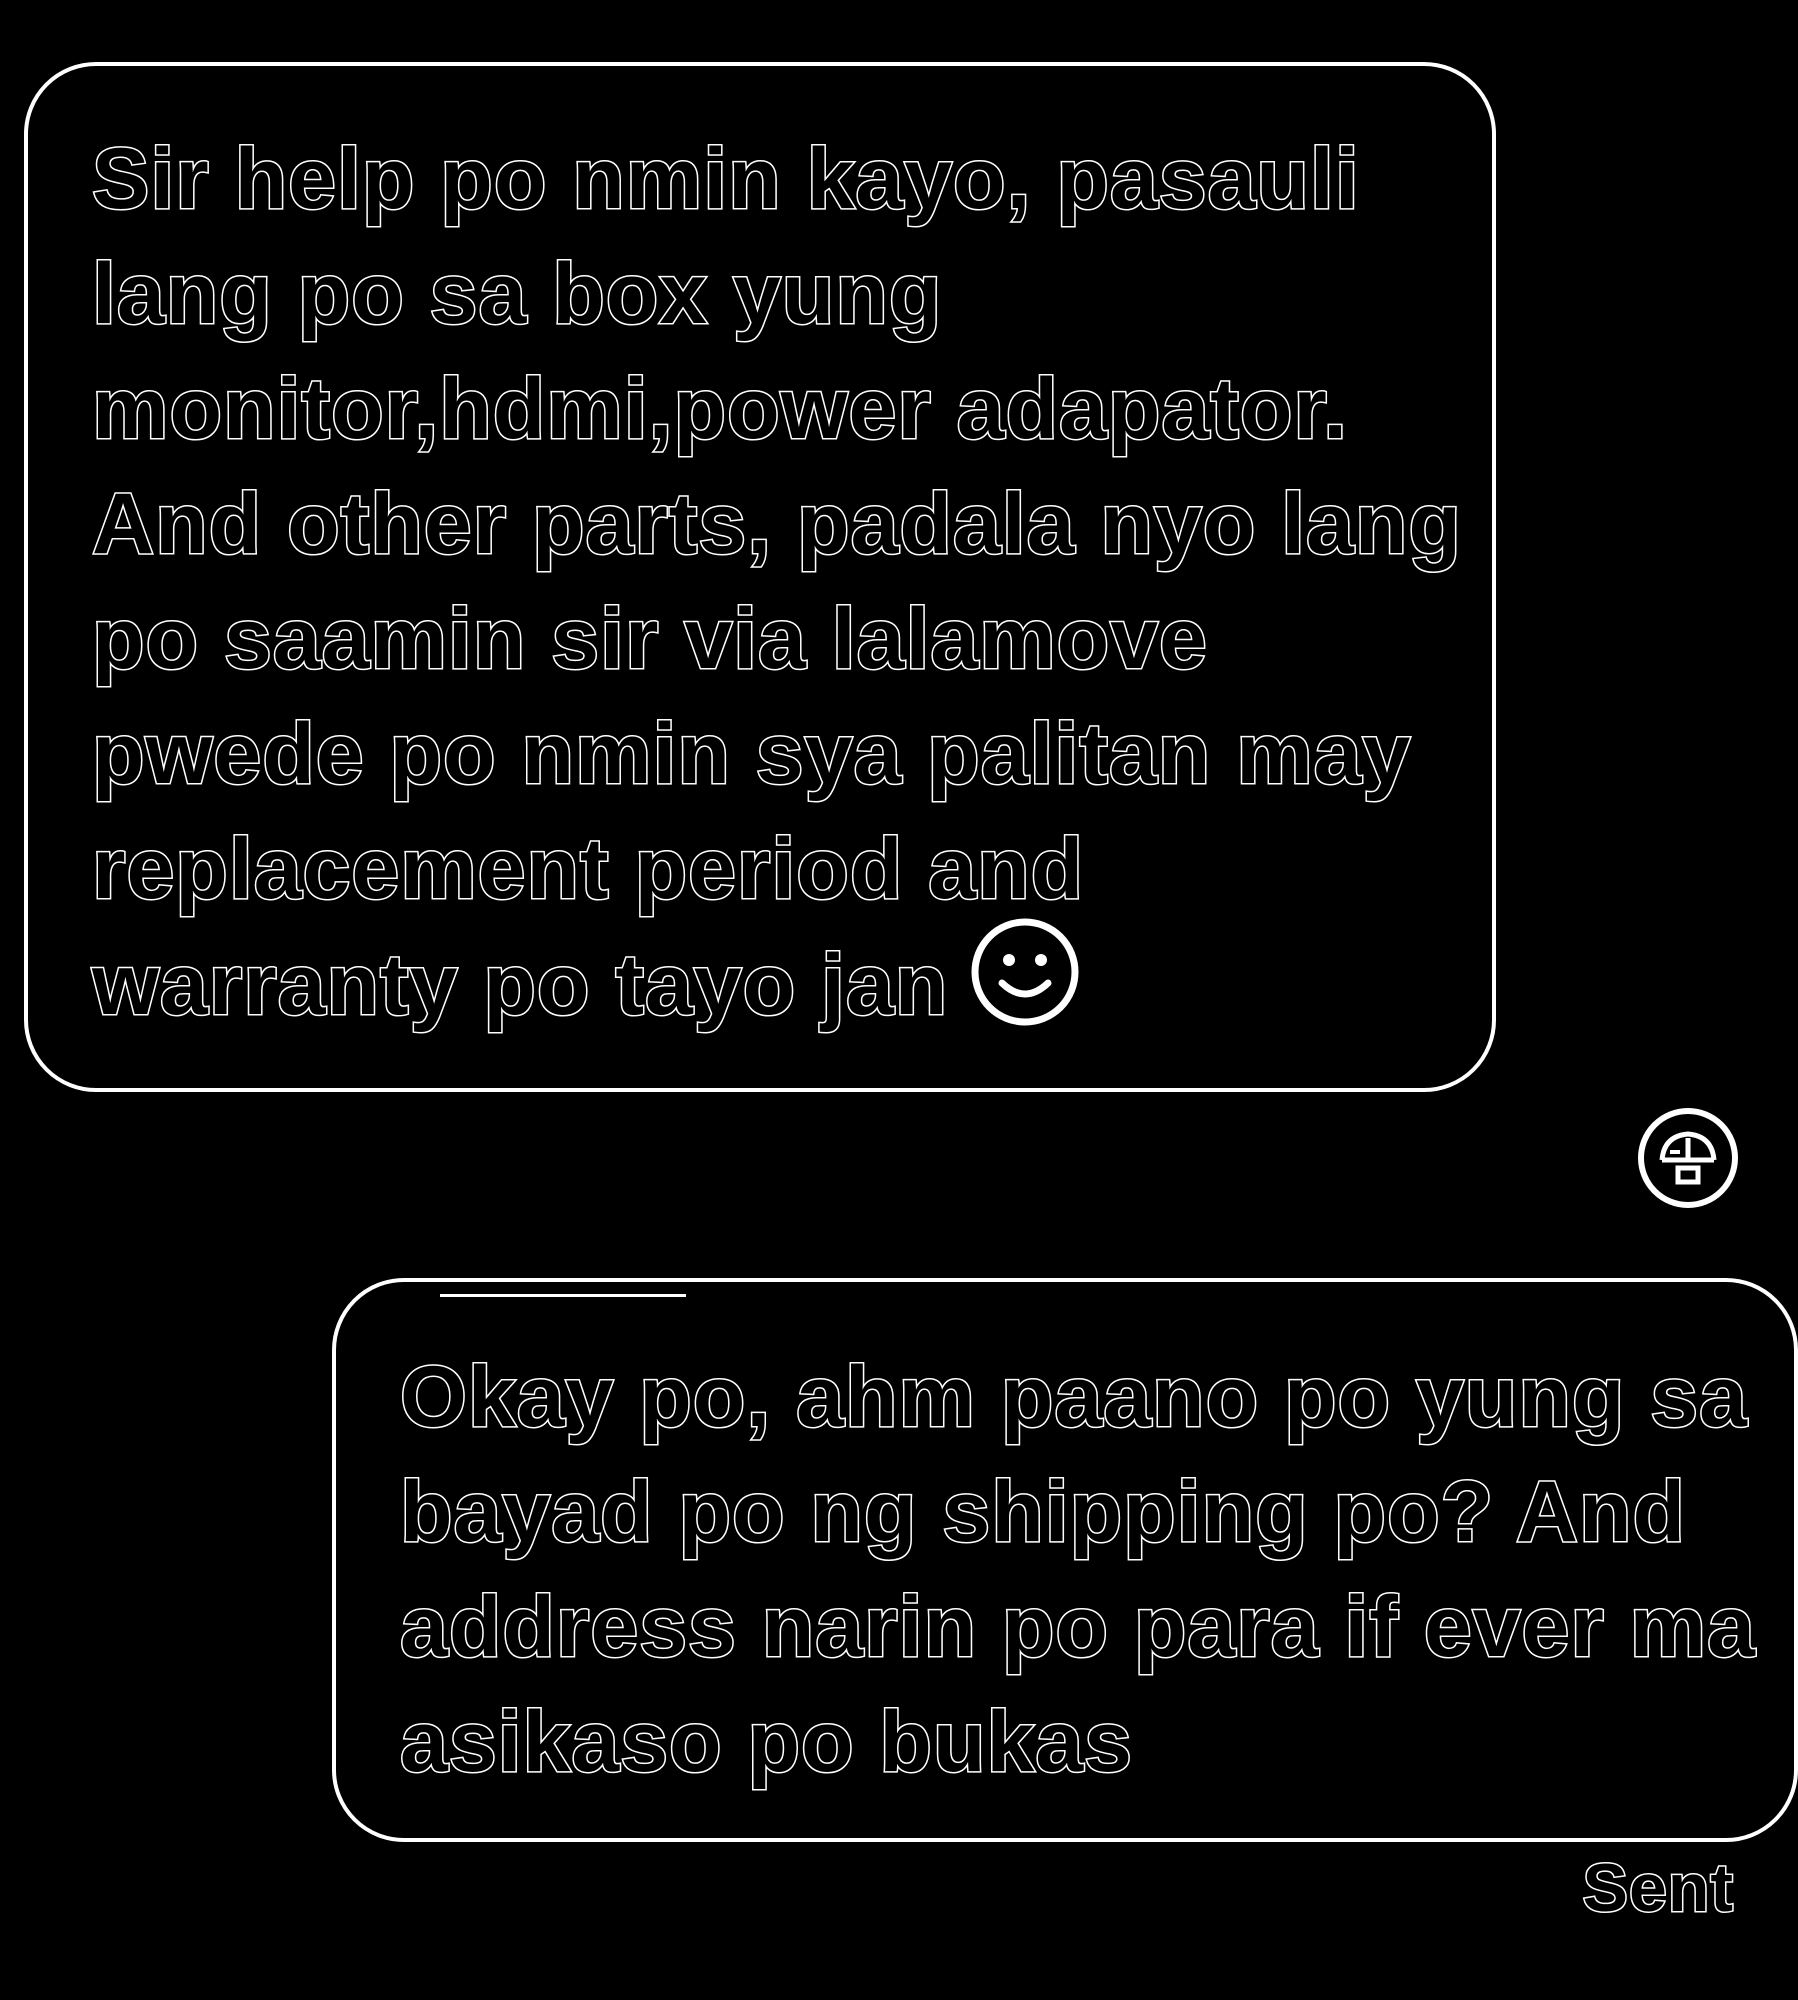 The image size is (1798, 2000). What do you see at coordinates (1043, 1512) in the screenshot?
I see `message-line: bayad po ng shipping po? And` at bounding box center [1043, 1512].